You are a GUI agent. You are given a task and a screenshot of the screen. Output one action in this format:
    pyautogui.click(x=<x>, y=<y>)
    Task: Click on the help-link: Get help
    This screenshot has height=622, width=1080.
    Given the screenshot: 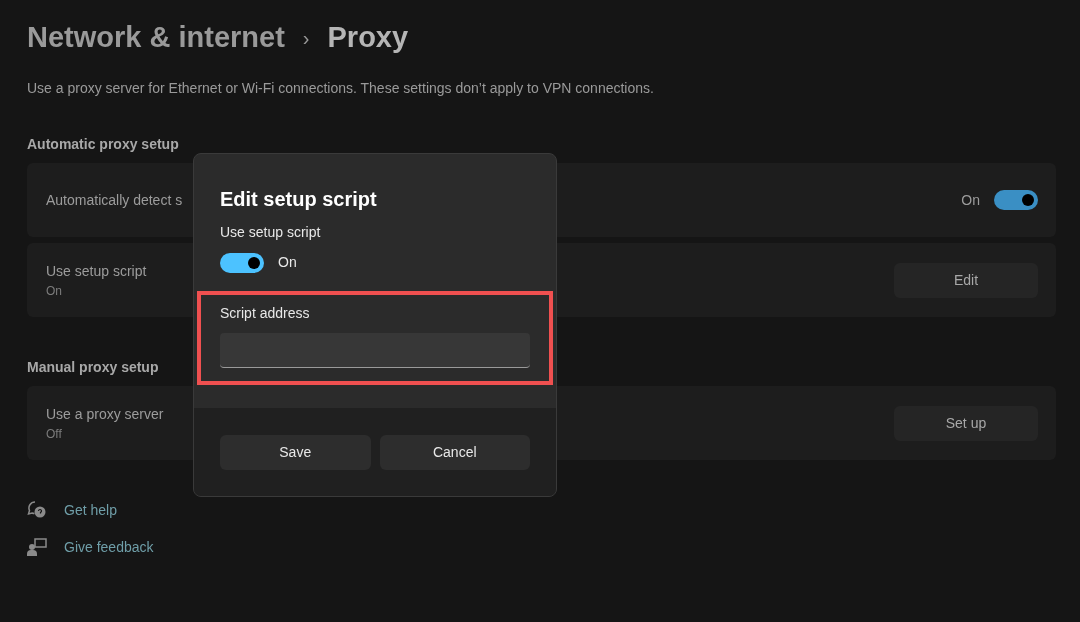 What is the action you would take?
    pyautogui.click(x=90, y=510)
    